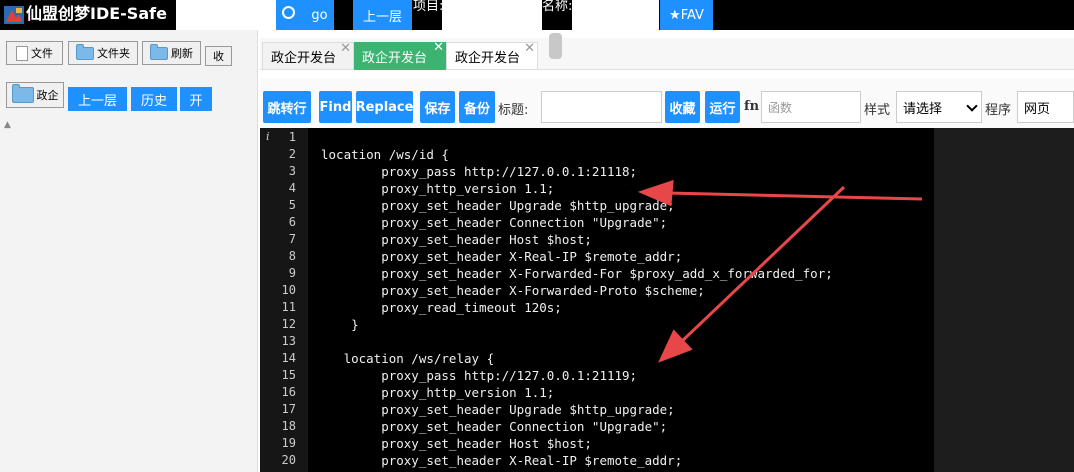 The image size is (1074, 472). I want to click on line-number: 20, so click(288, 460).